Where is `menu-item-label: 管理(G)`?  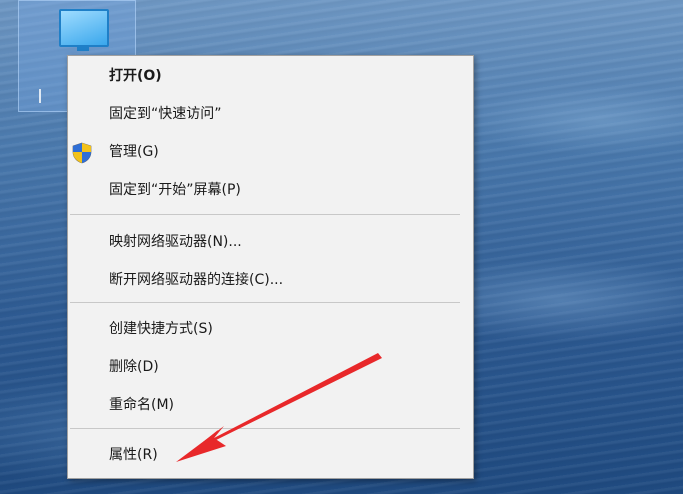 menu-item-label: 管理(G) is located at coordinates (134, 152).